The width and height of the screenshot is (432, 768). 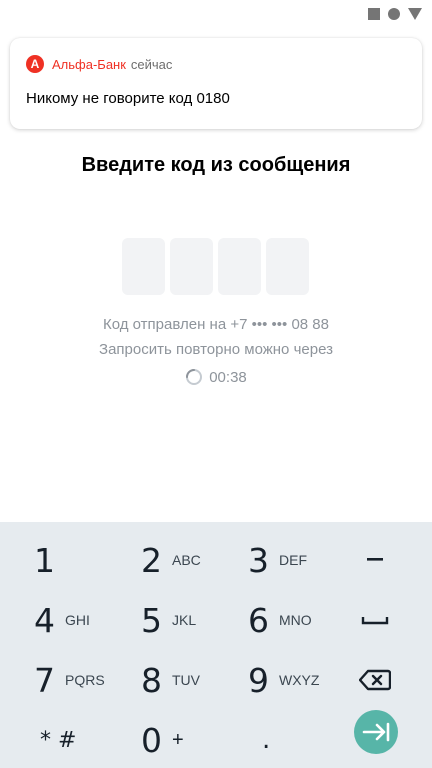 I want to click on key-5: 5 JKL, so click(x=168, y=620).